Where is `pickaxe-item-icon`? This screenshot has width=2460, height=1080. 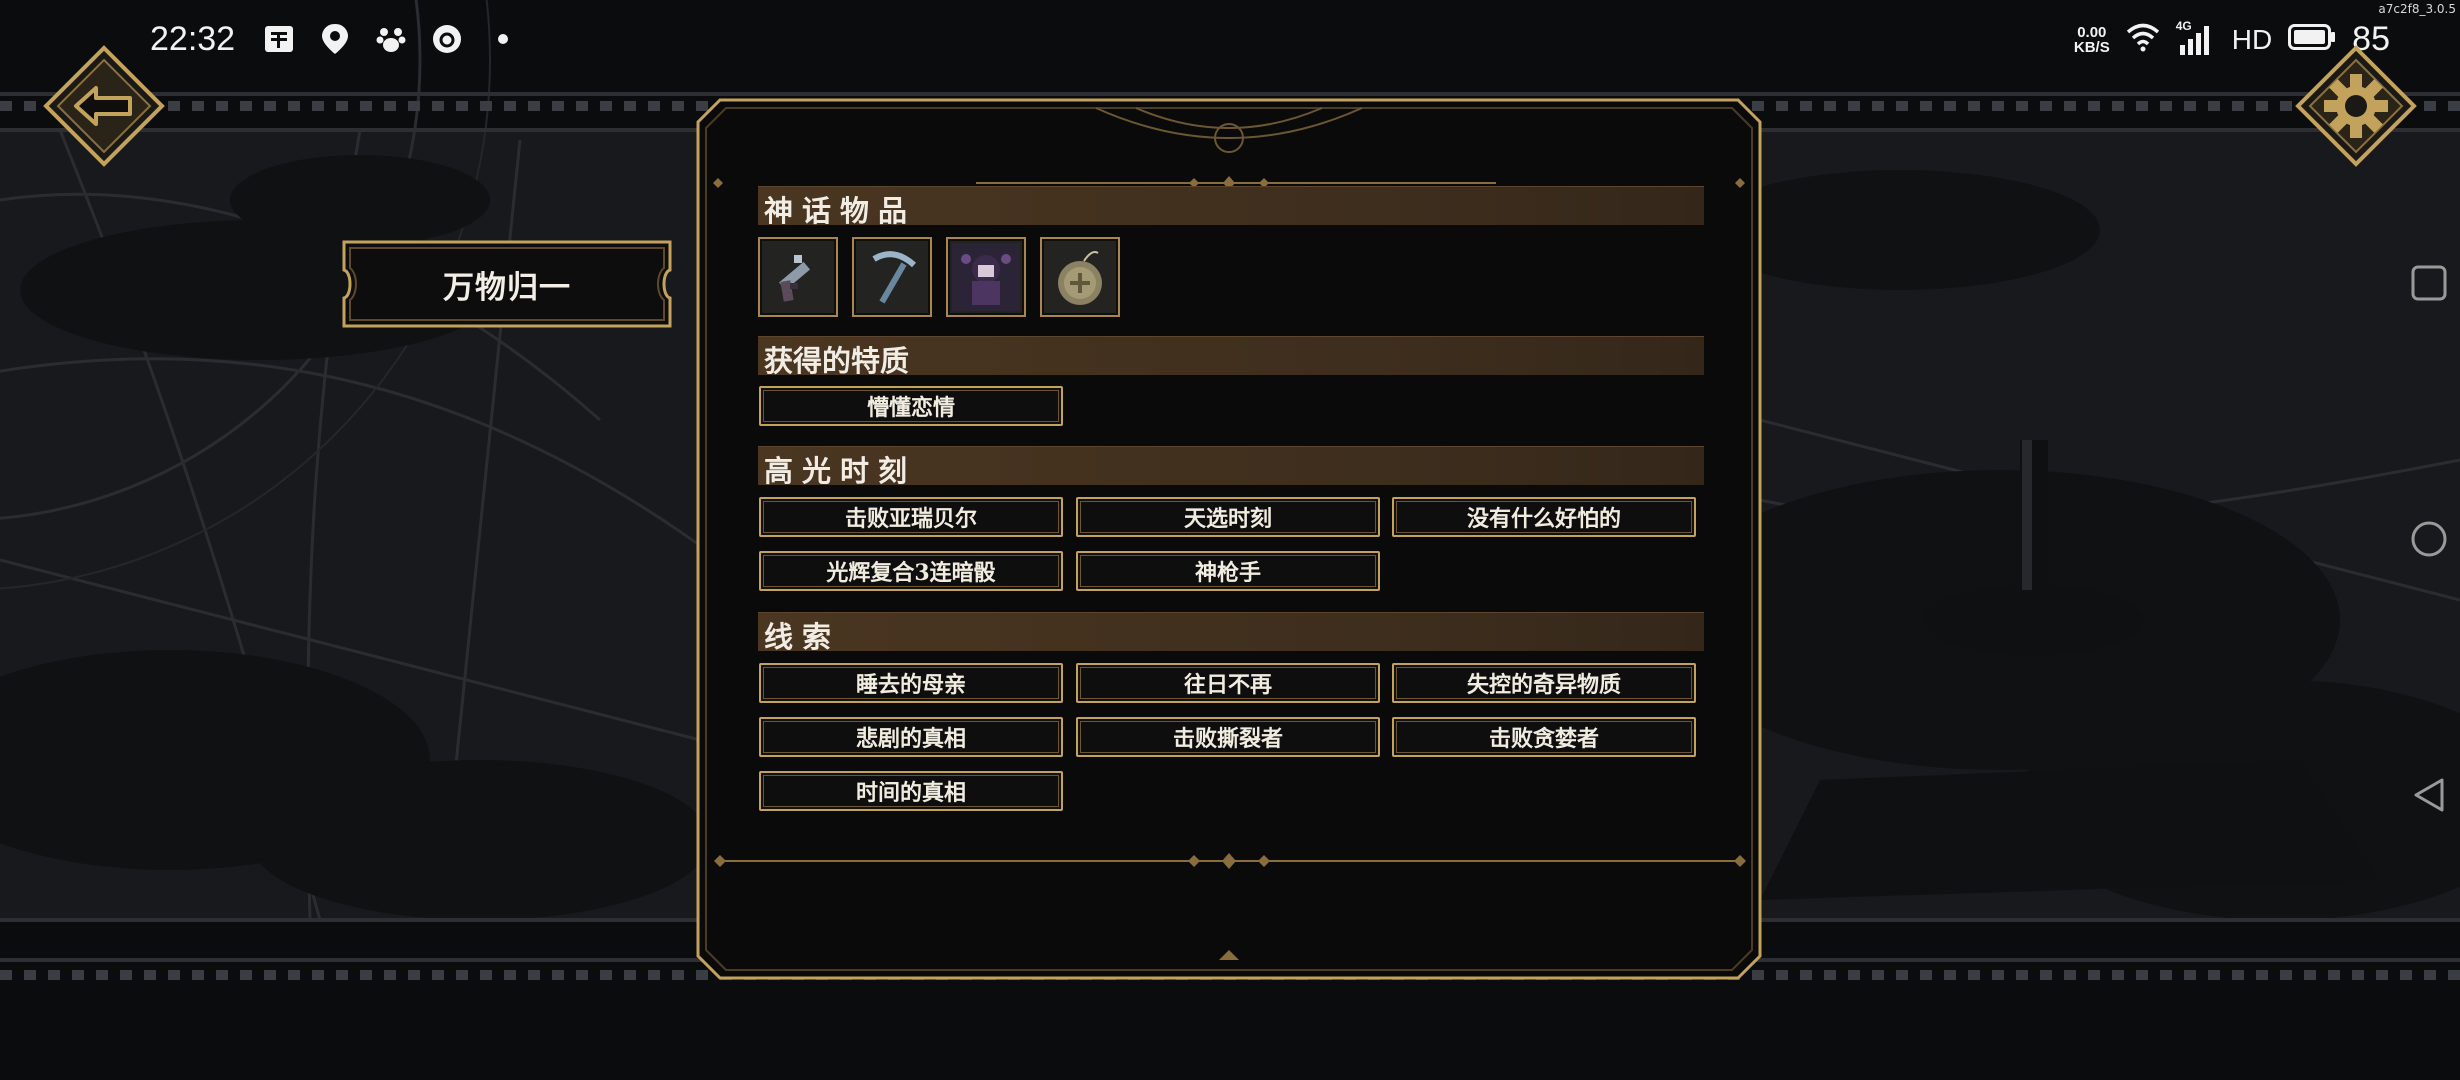
pickaxe-item-icon is located at coordinates (892, 277).